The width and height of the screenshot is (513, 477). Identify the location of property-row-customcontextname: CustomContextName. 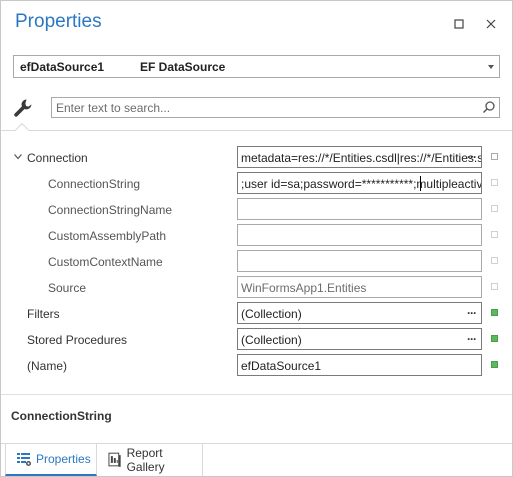
(256, 262).